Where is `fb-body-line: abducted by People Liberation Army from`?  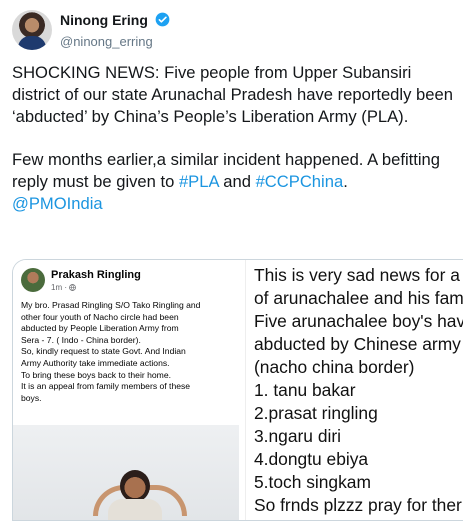 fb-body-line: abducted by People Liberation Army from is located at coordinates (100, 328).